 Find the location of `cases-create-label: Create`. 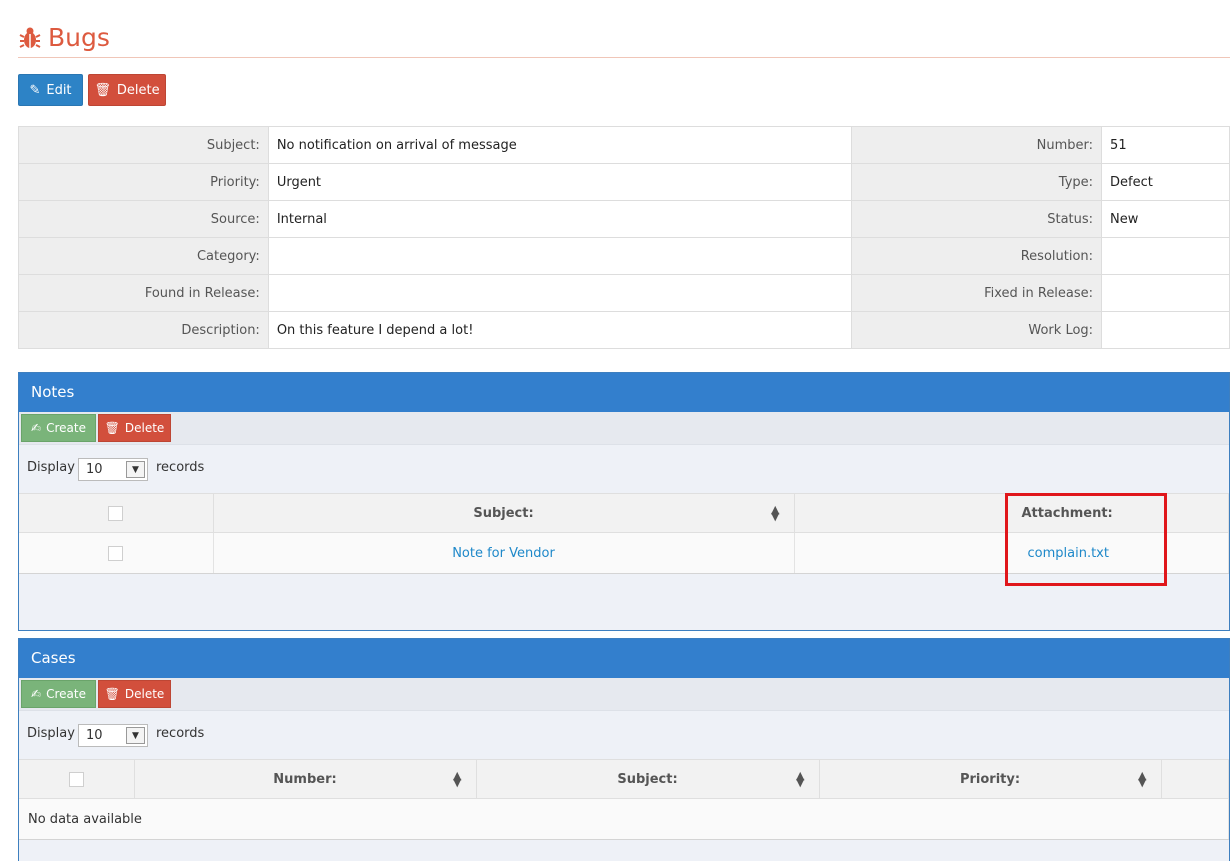

cases-create-label: Create is located at coordinates (66, 694).